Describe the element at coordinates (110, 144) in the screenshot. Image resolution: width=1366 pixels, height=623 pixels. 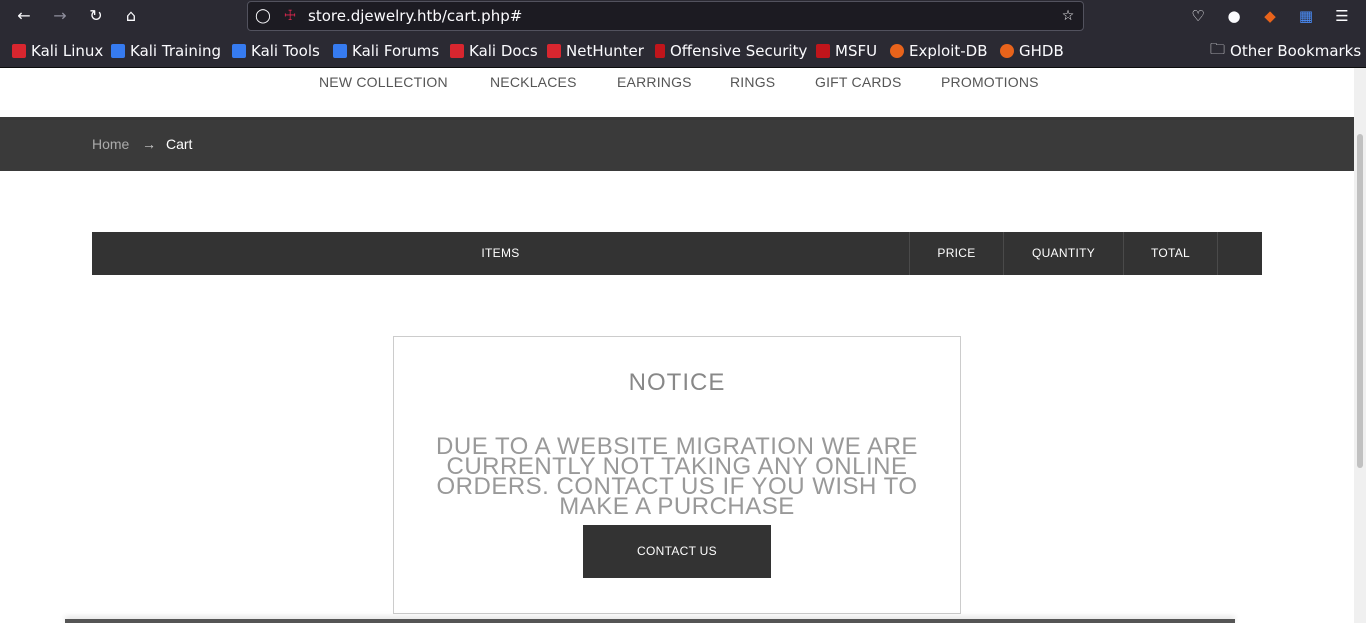
I see `breadcrumb-home: Home` at that location.